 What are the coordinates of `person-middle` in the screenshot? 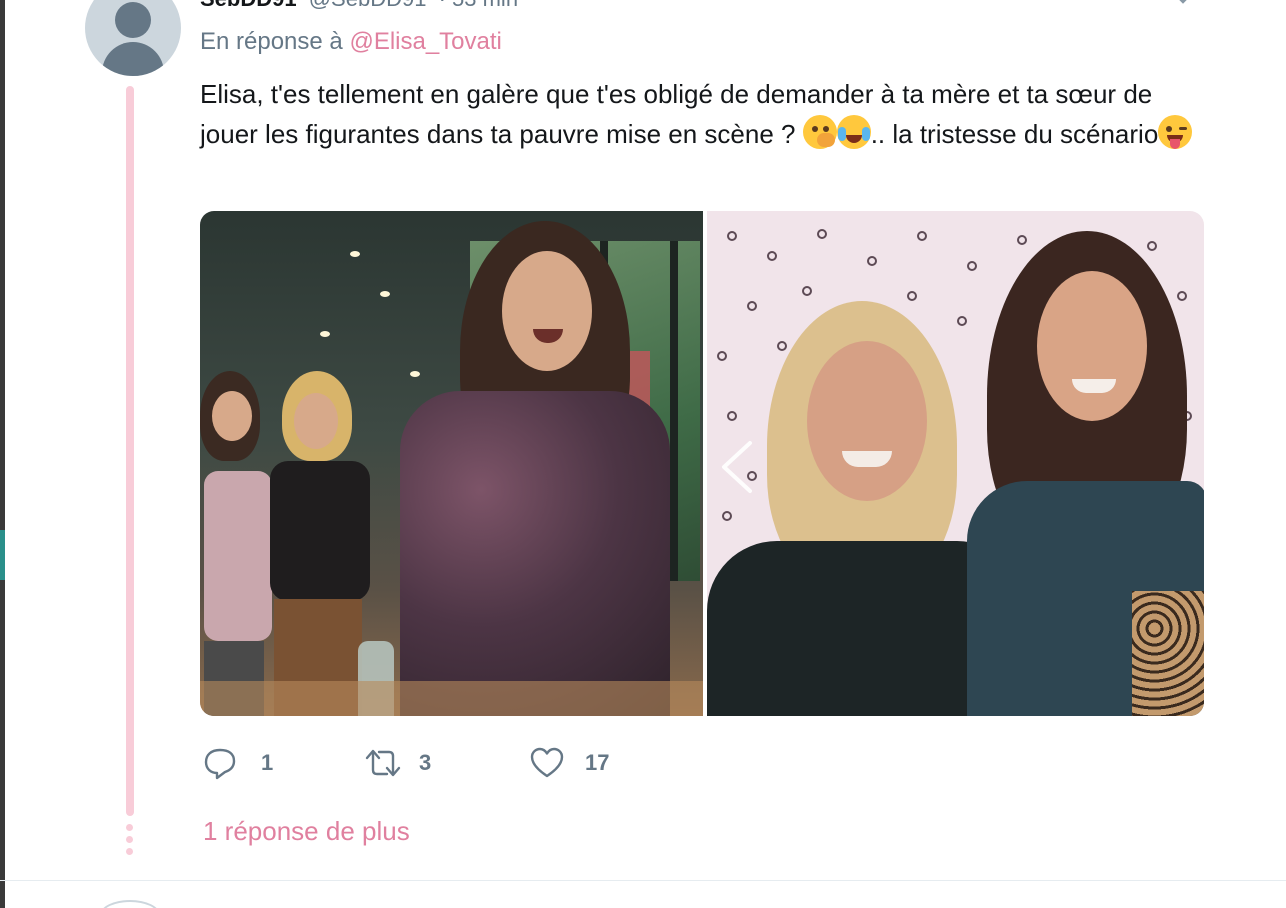 It's located at (315, 543).